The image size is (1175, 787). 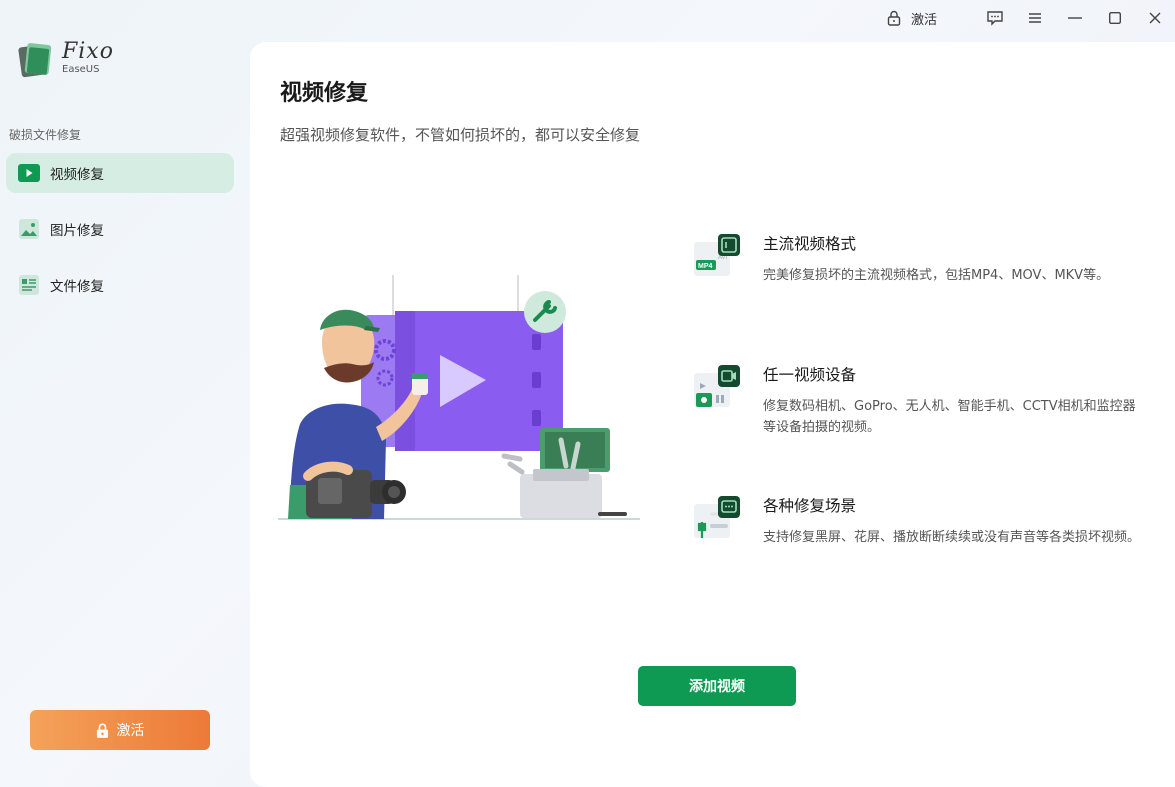 What do you see at coordinates (705, 266) in the screenshot?
I see `mp4-badge: MP4` at bounding box center [705, 266].